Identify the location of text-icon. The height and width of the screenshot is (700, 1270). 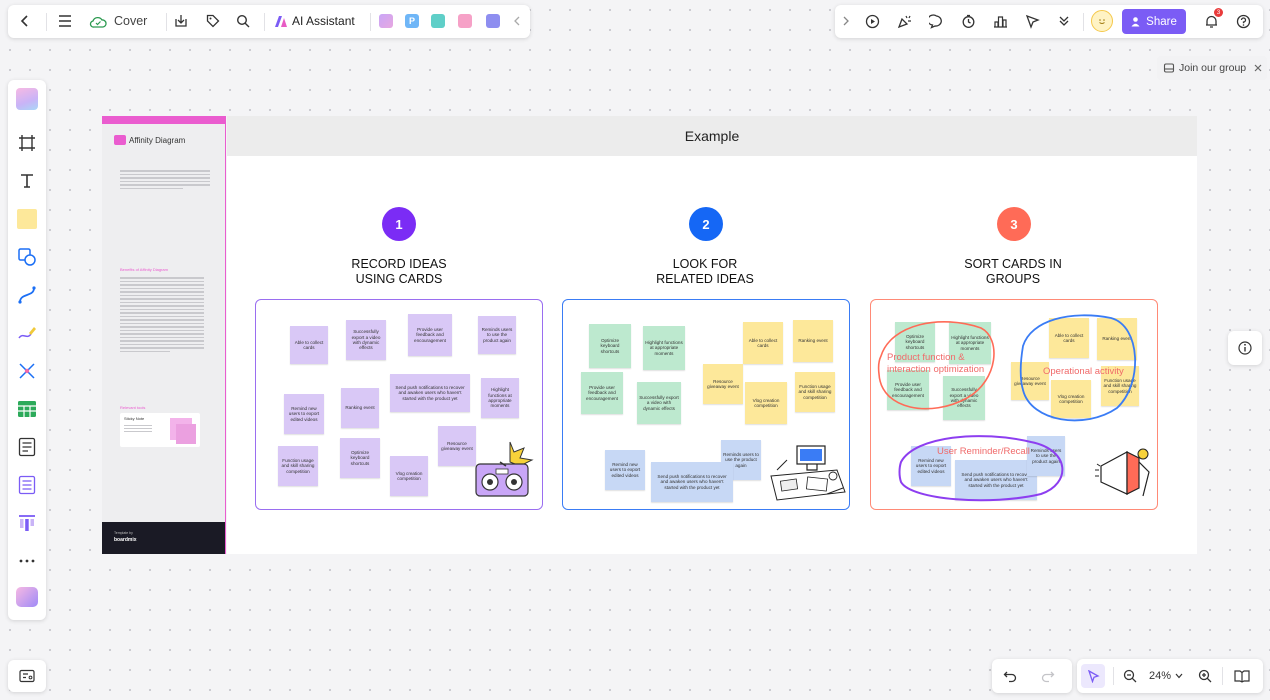
(27, 181).